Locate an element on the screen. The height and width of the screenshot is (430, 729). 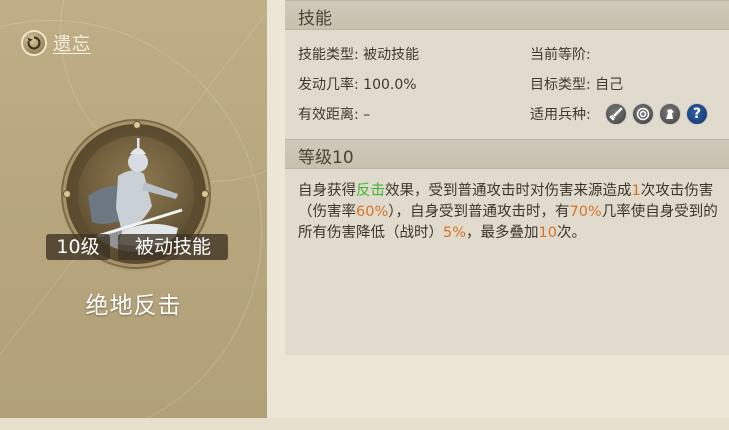
level-section-header: 等级10 is located at coordinates (507, 154).